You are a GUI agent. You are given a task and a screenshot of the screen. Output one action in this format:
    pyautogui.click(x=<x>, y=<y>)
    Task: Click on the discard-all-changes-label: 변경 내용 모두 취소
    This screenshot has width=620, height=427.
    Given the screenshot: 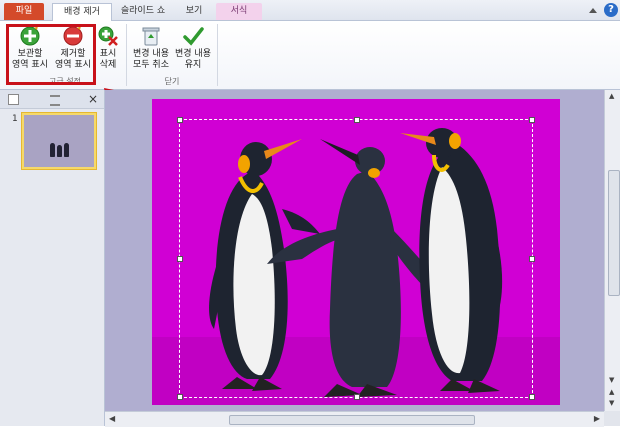 What is the action you would take?
    pyautogui.click(x=151, y=59)
    